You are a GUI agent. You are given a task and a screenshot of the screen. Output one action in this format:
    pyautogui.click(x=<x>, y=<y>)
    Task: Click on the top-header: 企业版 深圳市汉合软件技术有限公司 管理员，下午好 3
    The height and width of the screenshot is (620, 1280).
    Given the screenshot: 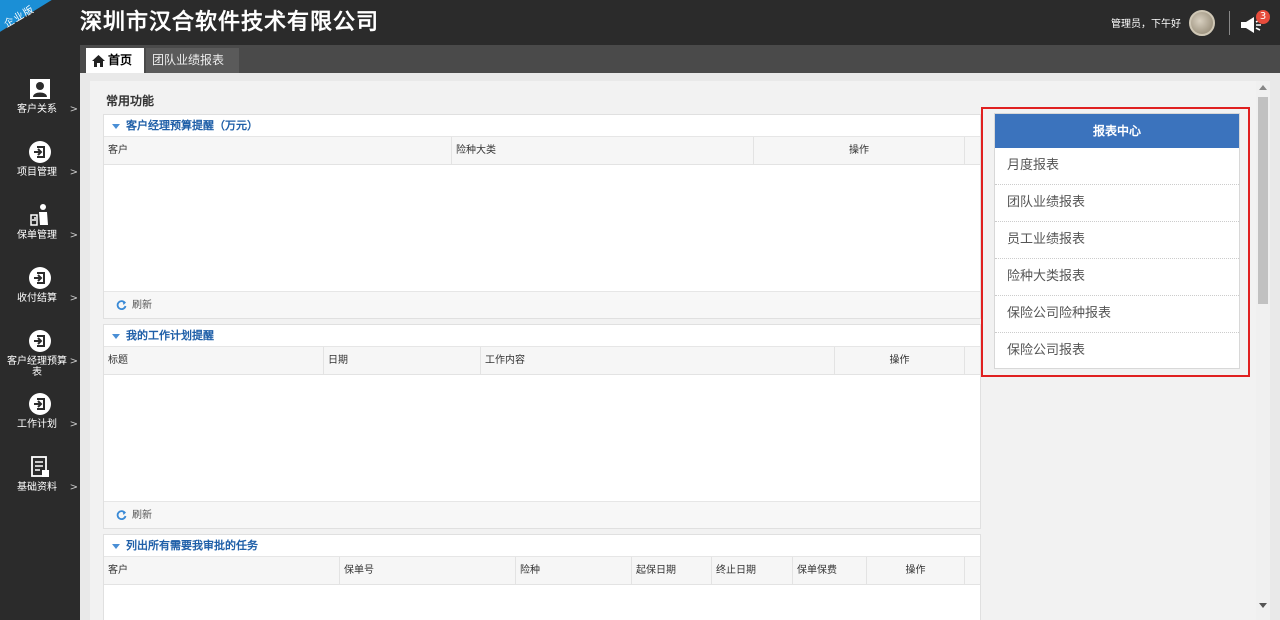 What is the action you would take?
    pyautogui.click(x=640, y=22)
    